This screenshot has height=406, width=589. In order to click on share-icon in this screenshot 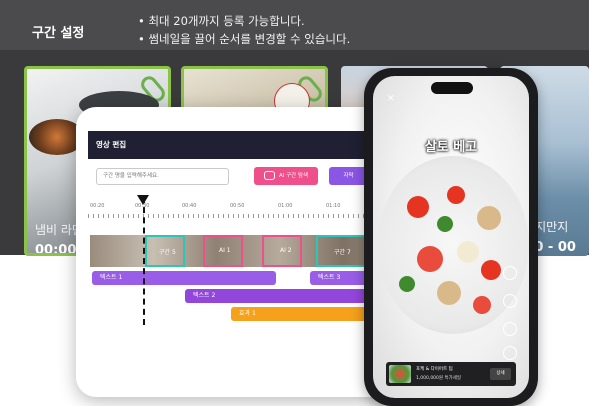, I will do `click(510, 273)`.